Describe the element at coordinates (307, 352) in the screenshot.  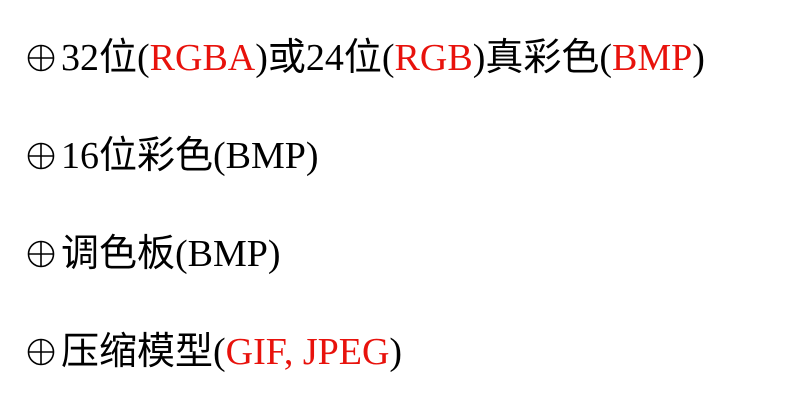
I see `highlight-gif-jpeg: GIF, JPEG` at that location.